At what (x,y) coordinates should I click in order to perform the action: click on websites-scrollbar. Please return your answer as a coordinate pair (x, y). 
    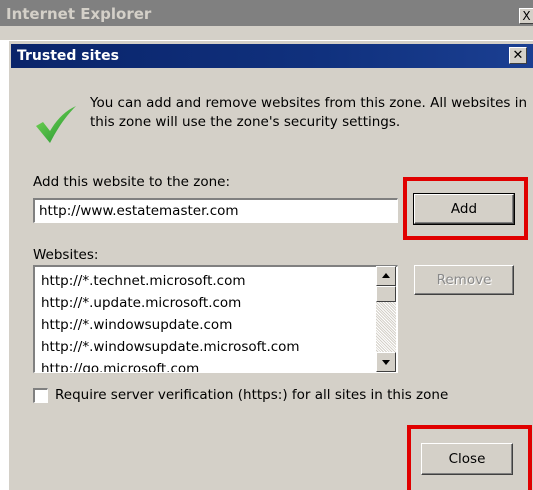
    Looking at the image, I should click on (386, 319).